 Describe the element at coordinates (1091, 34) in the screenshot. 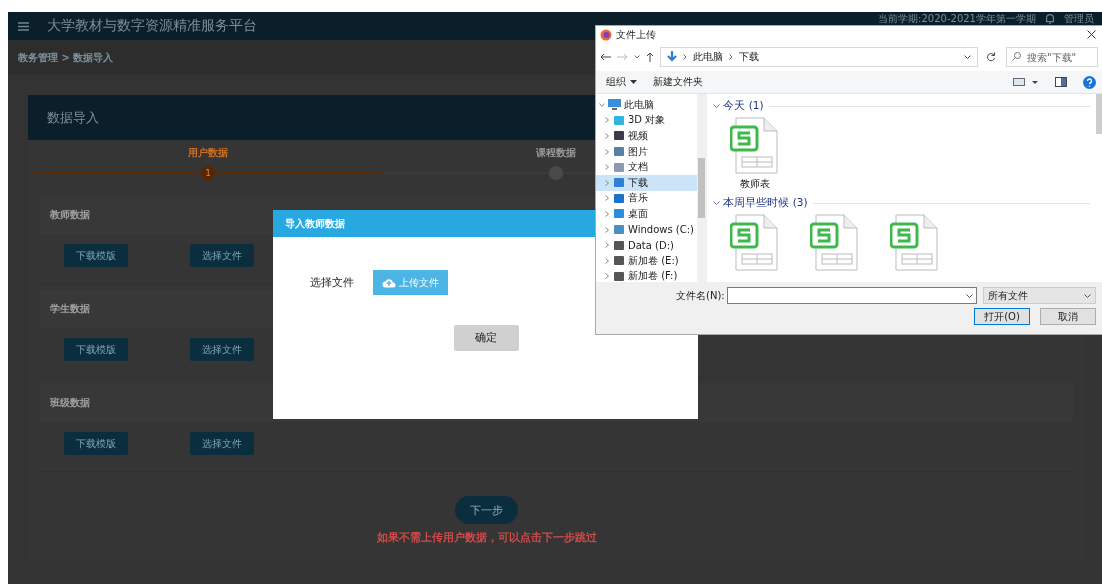

I see `close-icon` at that location.